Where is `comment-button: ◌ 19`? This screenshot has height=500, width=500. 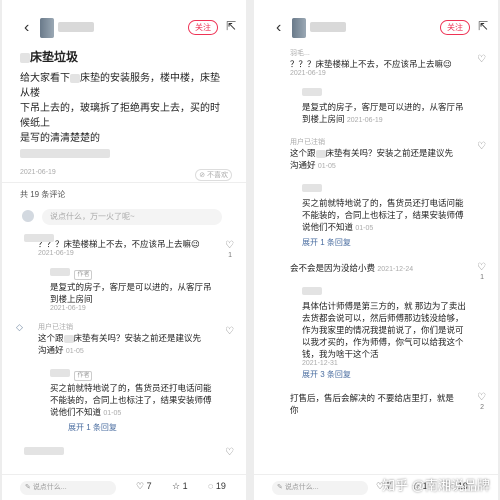 comment-button: ◌ 19 is located at coordinates (217, 486).